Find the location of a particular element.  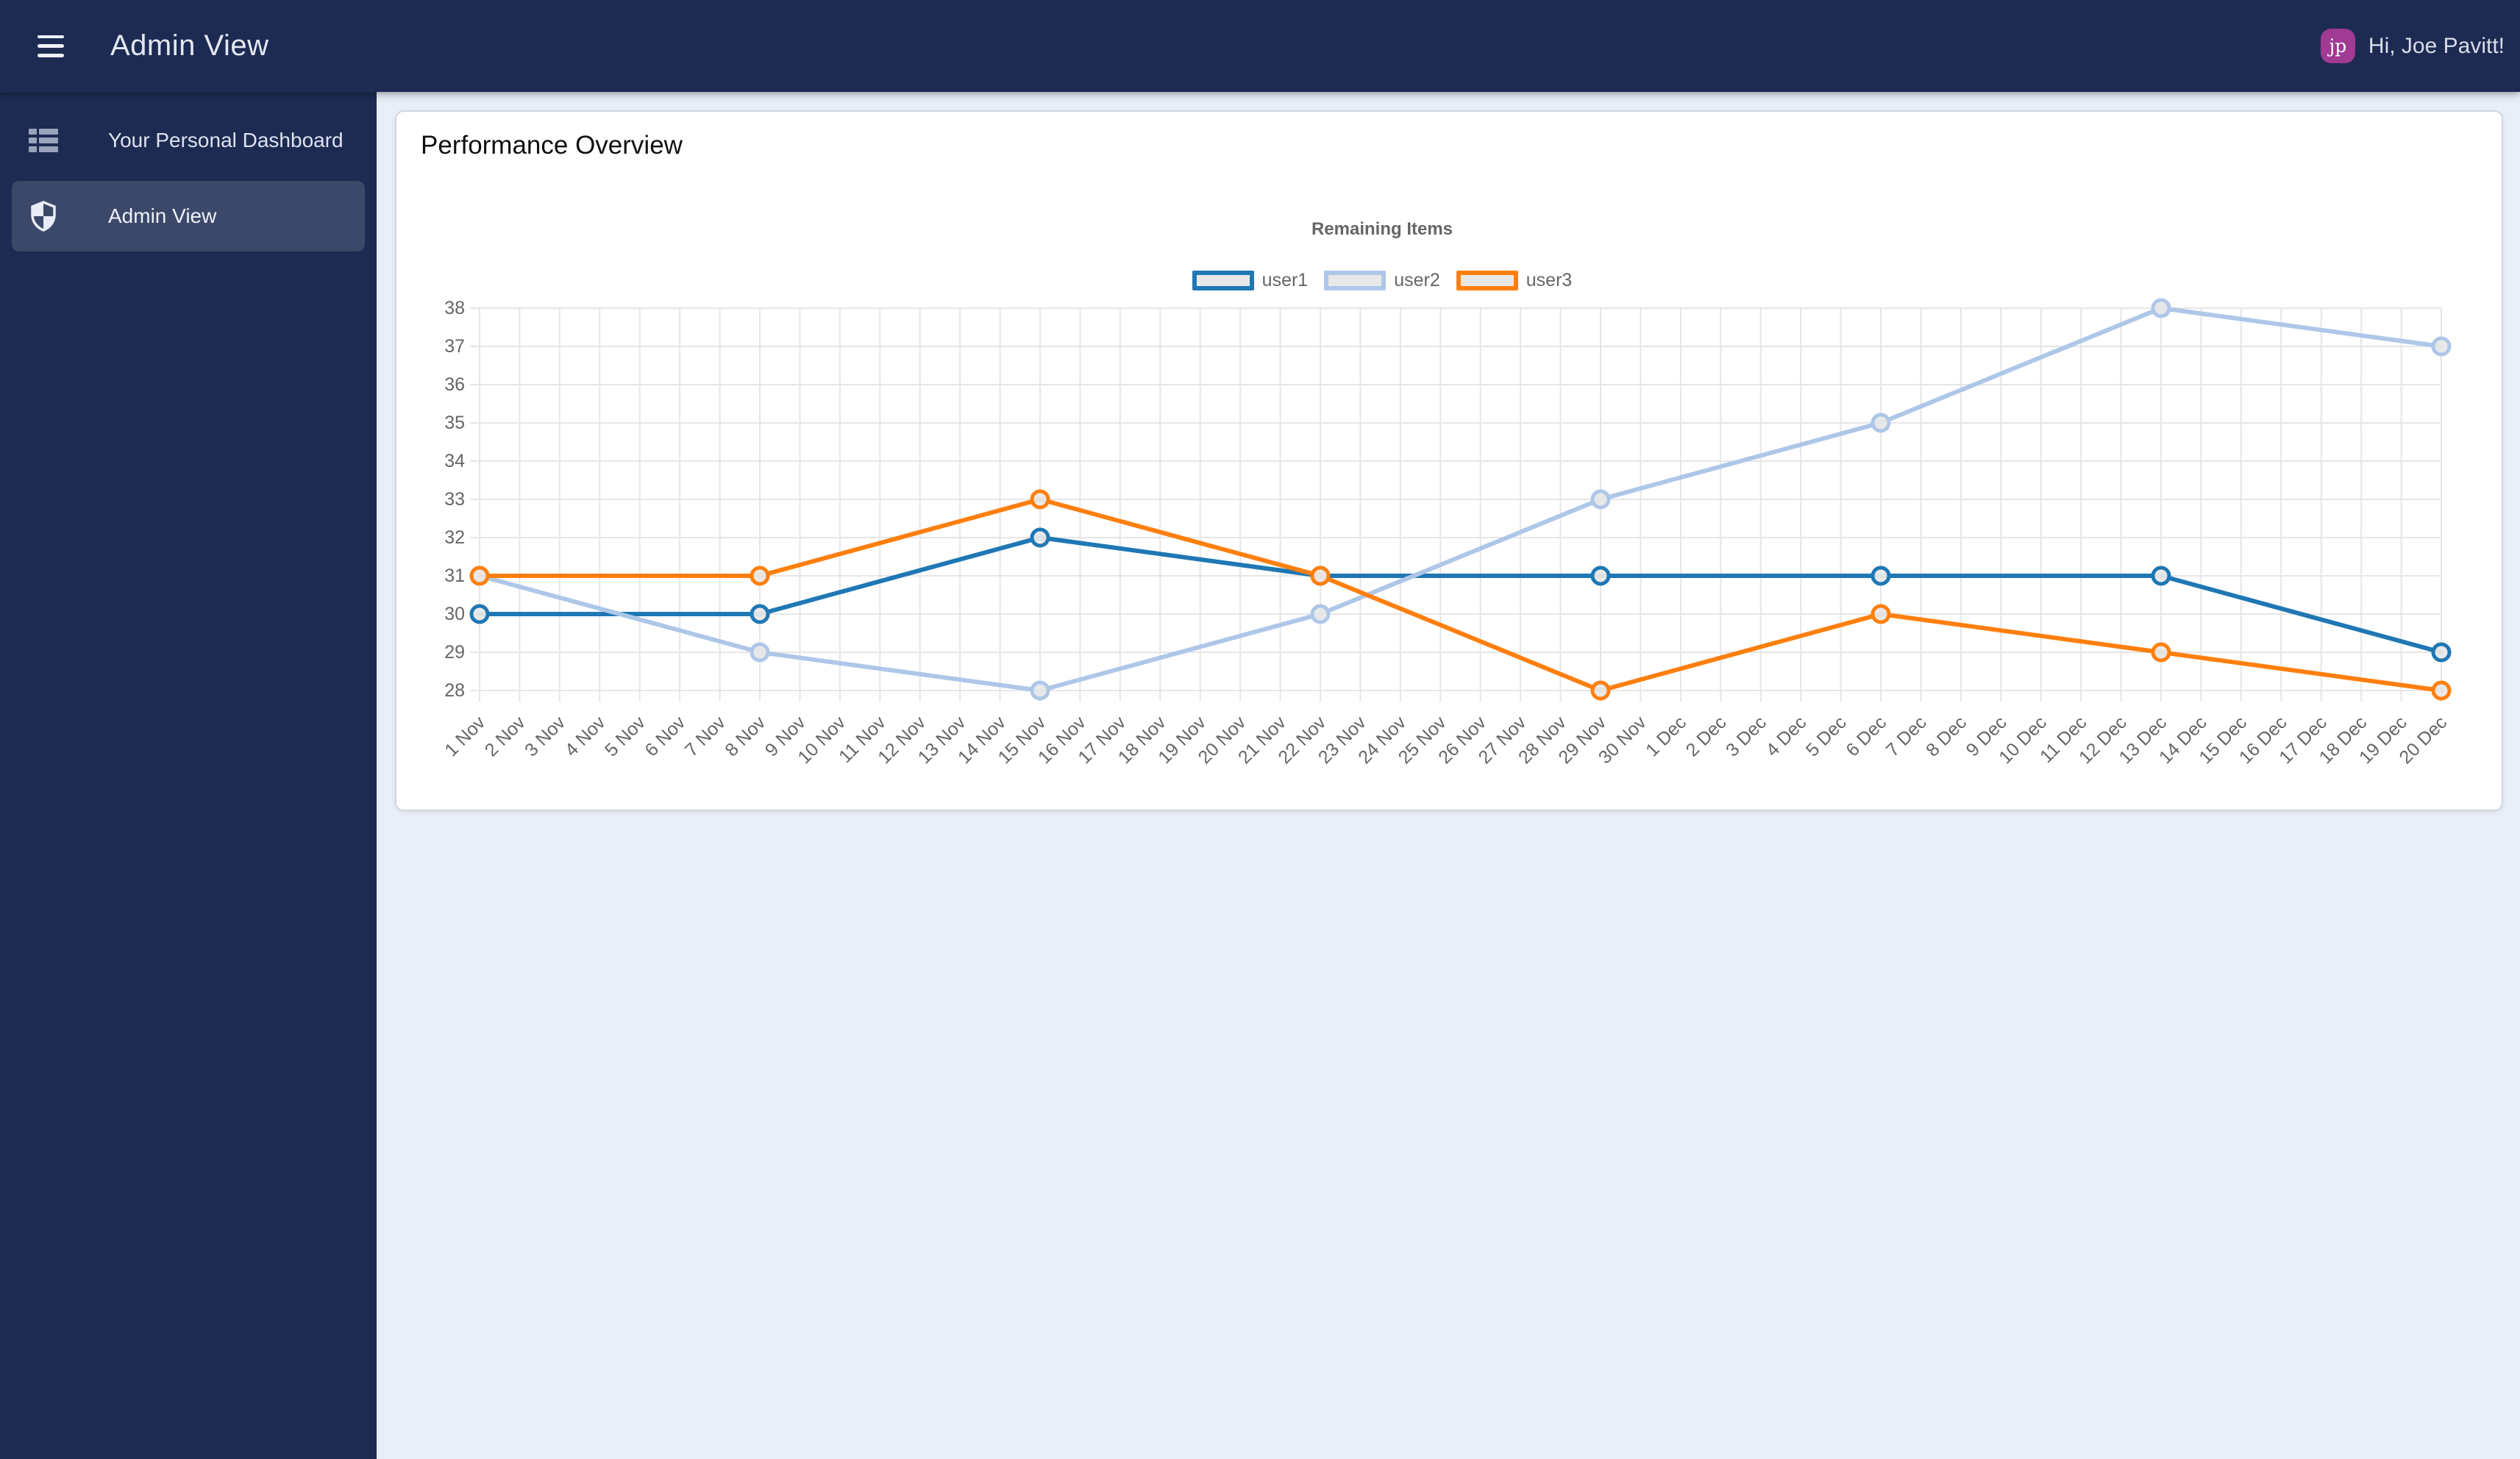

svg-text: 4 Dec is located at coordinates (1786, 736).